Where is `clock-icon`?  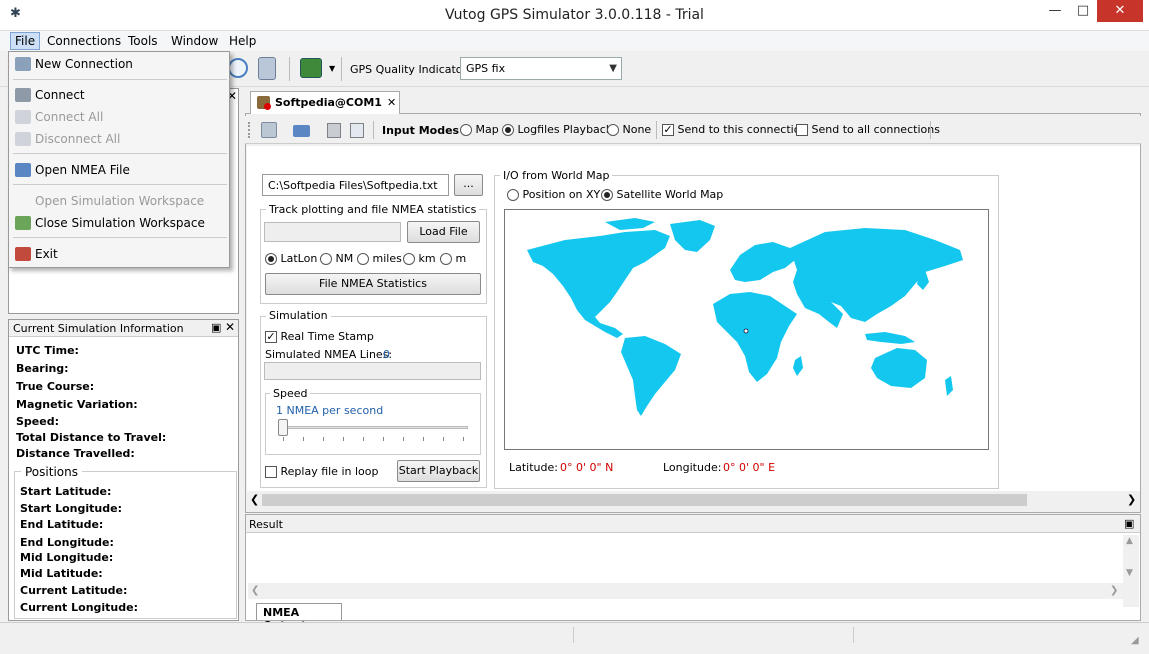 clock-icon is located at coordinates (238, 68).